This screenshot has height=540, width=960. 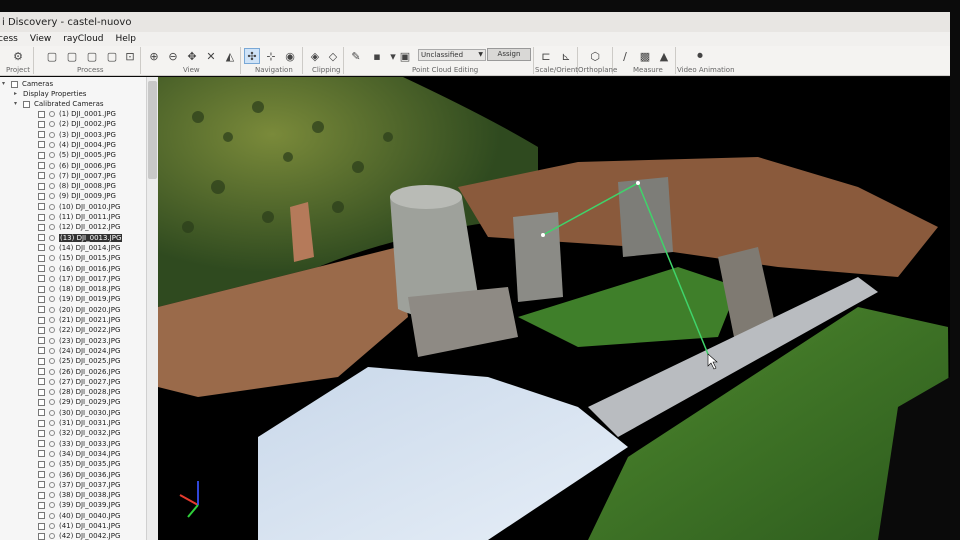 What do you see at coordinates (173, 56) in the screenshot?
I see `zoom-out-icon: ⊖` at bounding box center [173, 56].